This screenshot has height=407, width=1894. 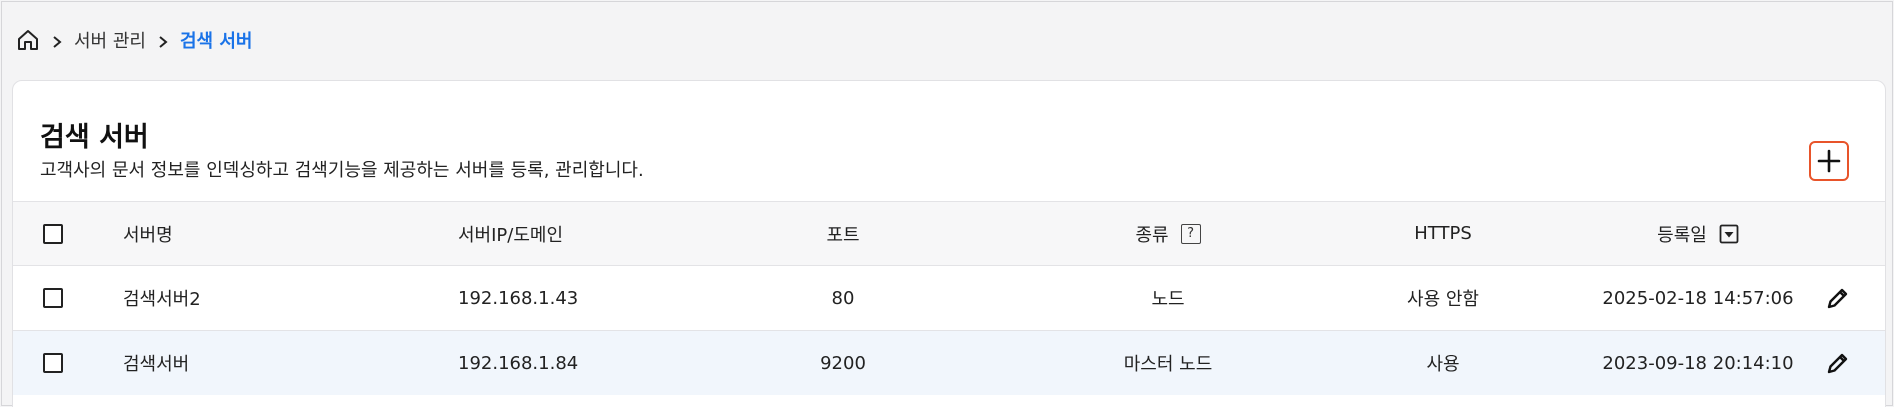 I want to click on column-header-https: HTTPS, so click(x=1443, y=233).